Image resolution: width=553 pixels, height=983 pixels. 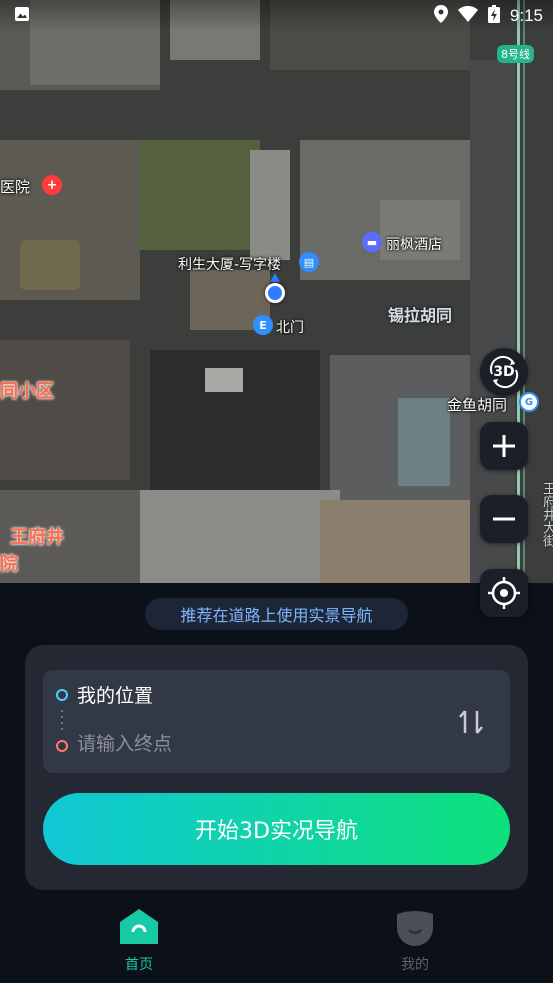 I want to click on 3d-mode-button: 3D, so click(x=504, y=372).